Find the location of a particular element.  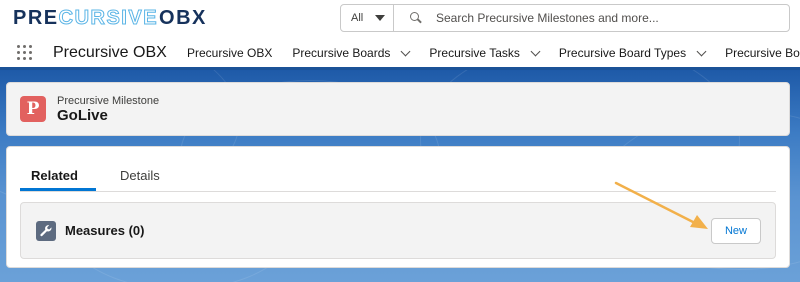

global-search: All is located at coordinates (565, 18).